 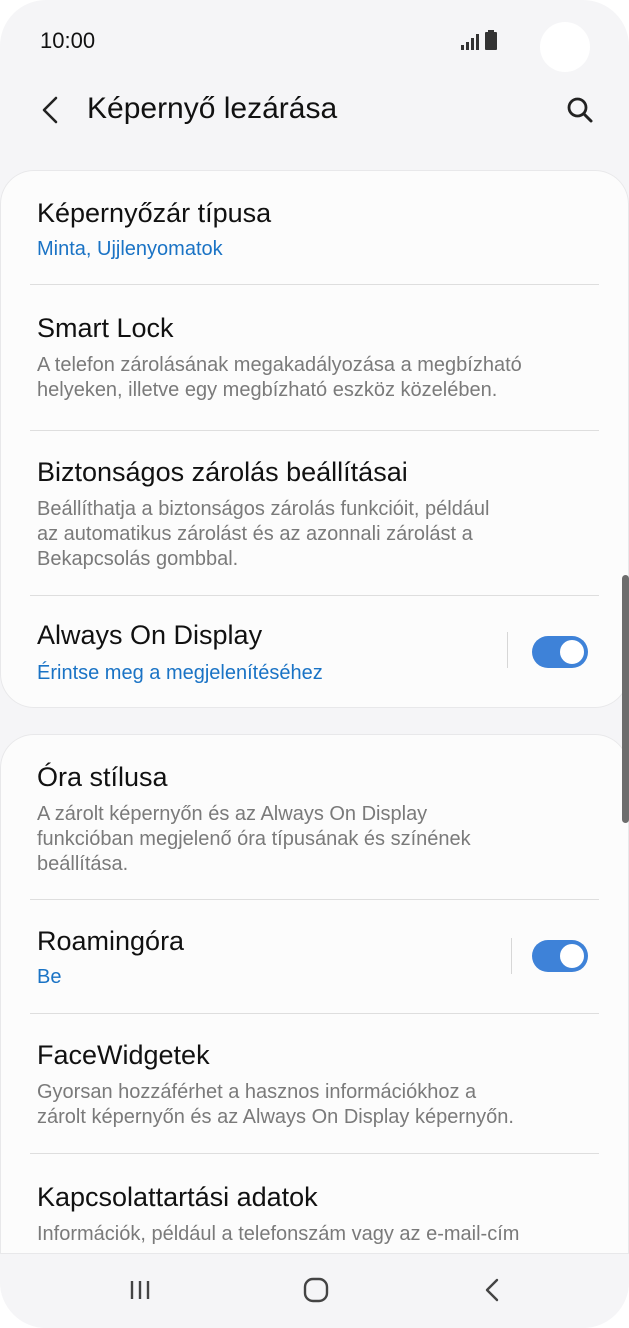 I want to click on system-back-button, so click(x=492, y=1290).